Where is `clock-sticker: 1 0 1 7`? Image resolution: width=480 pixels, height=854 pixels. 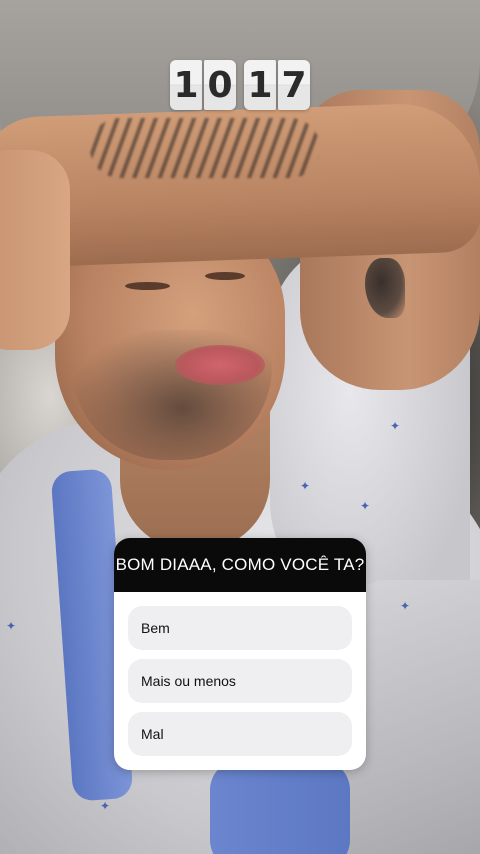 clock-sticker: 1 0 1 7 is located at coordinates (240, 85).